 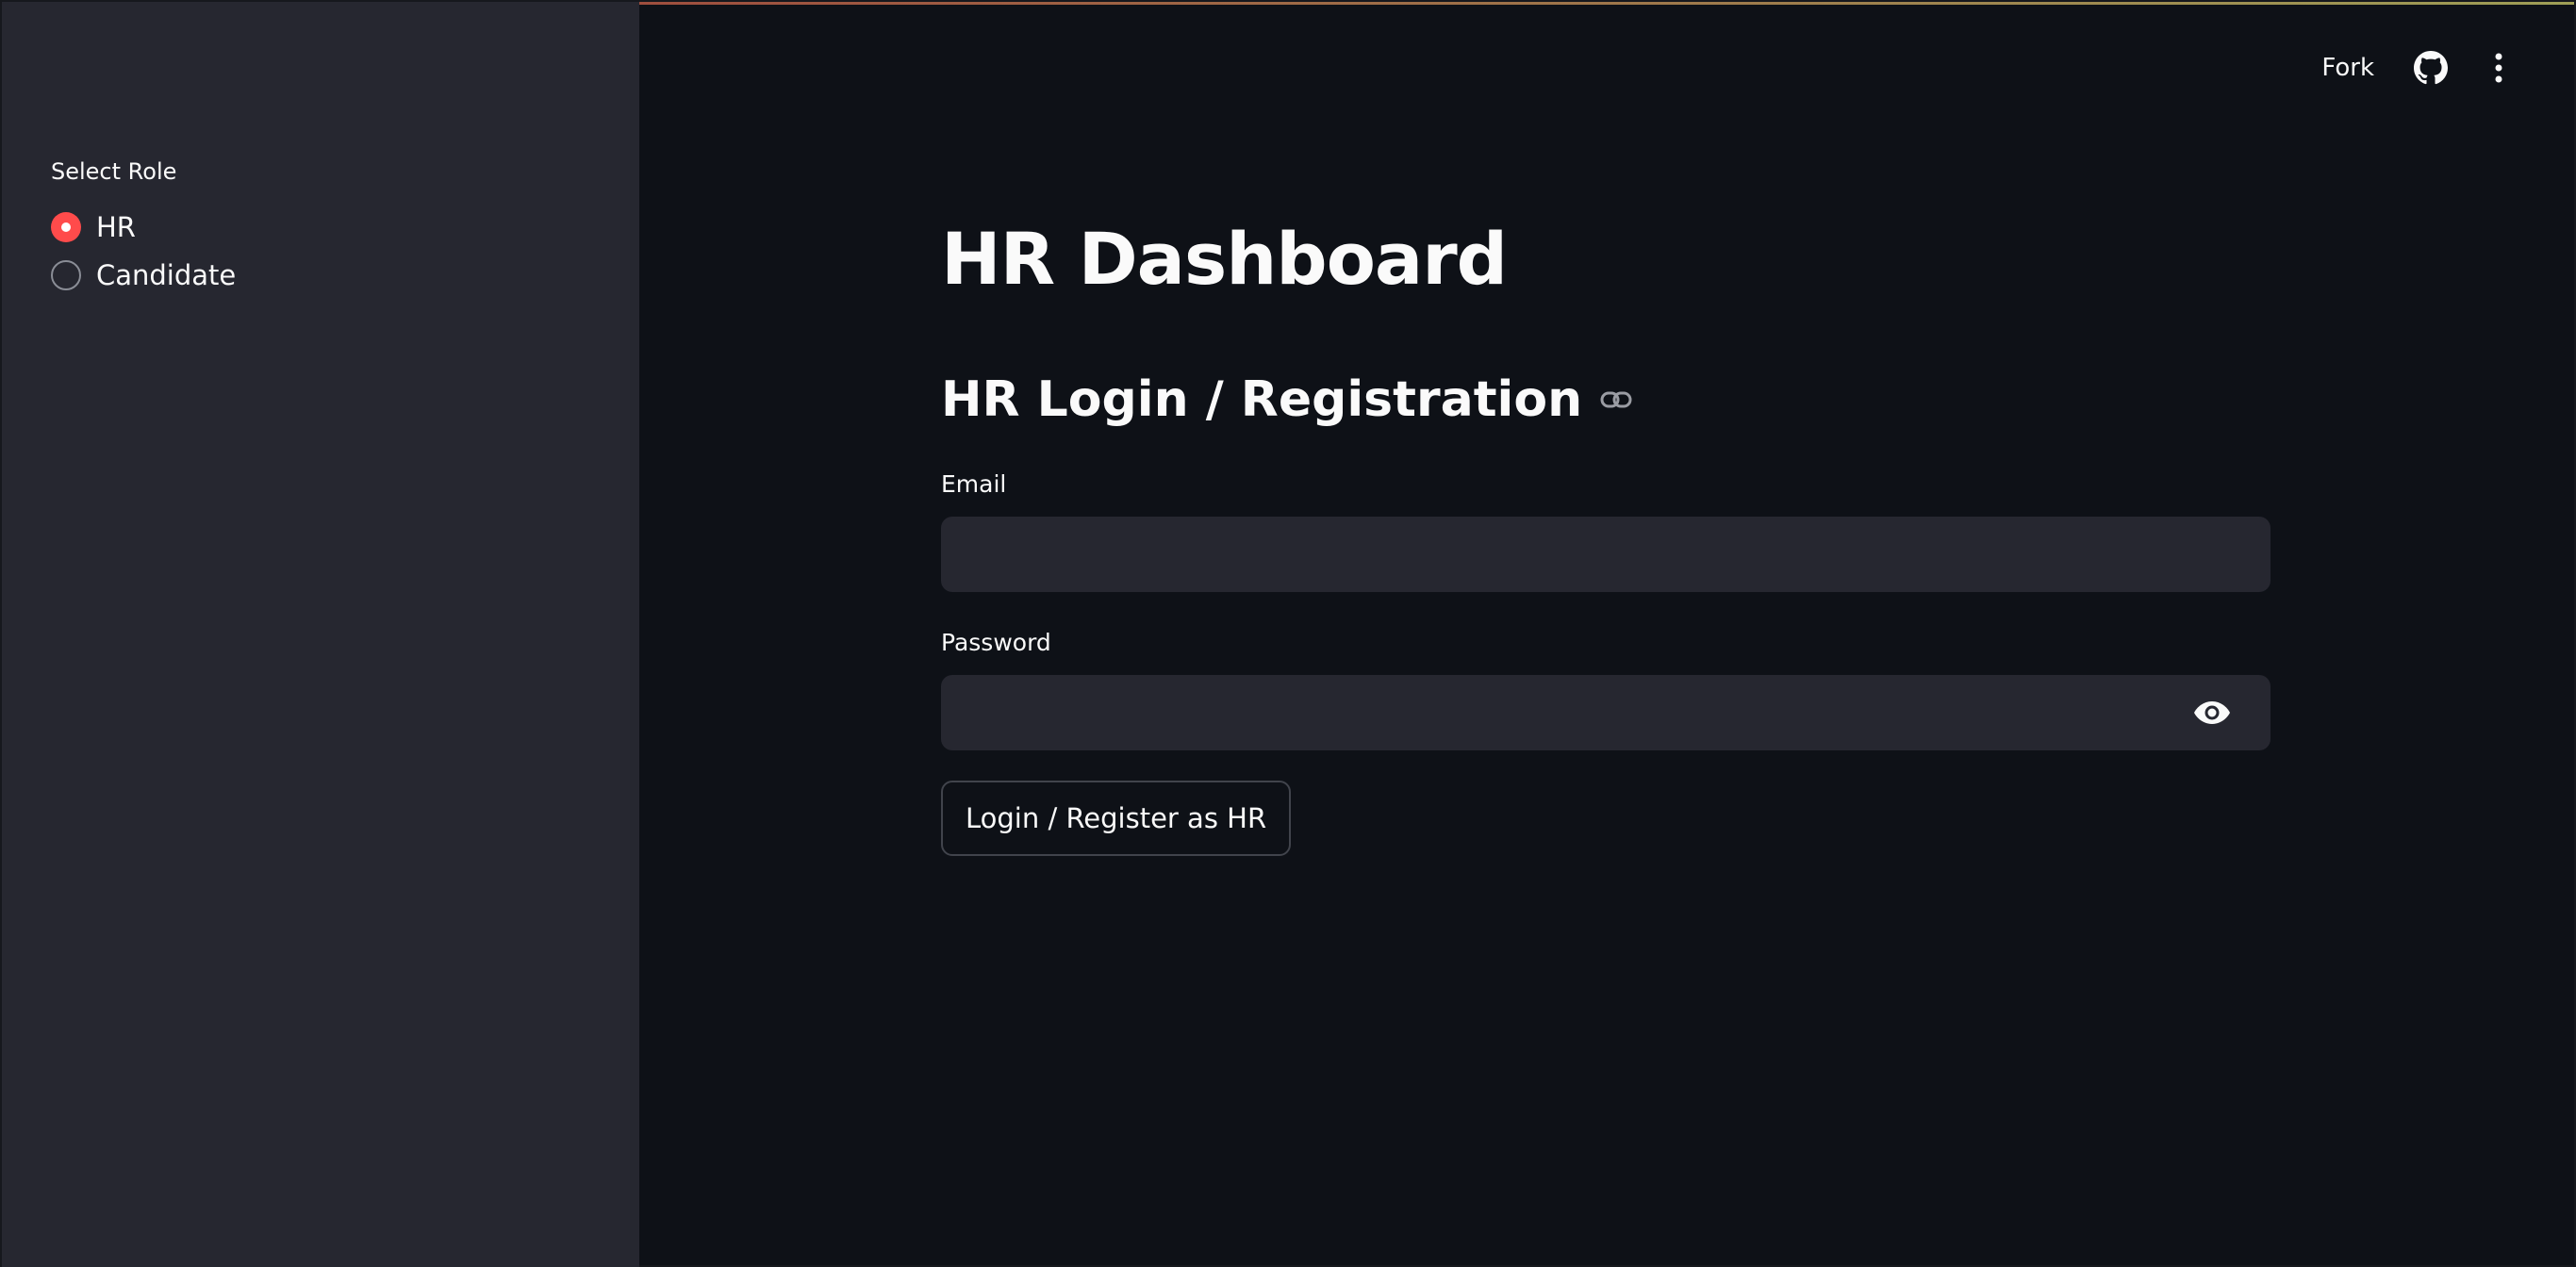 What do you see at coordinates (1262, 399) in the screenshot?
I see `section-title: HR Login / Registration` at bounding box center [1262, 399].